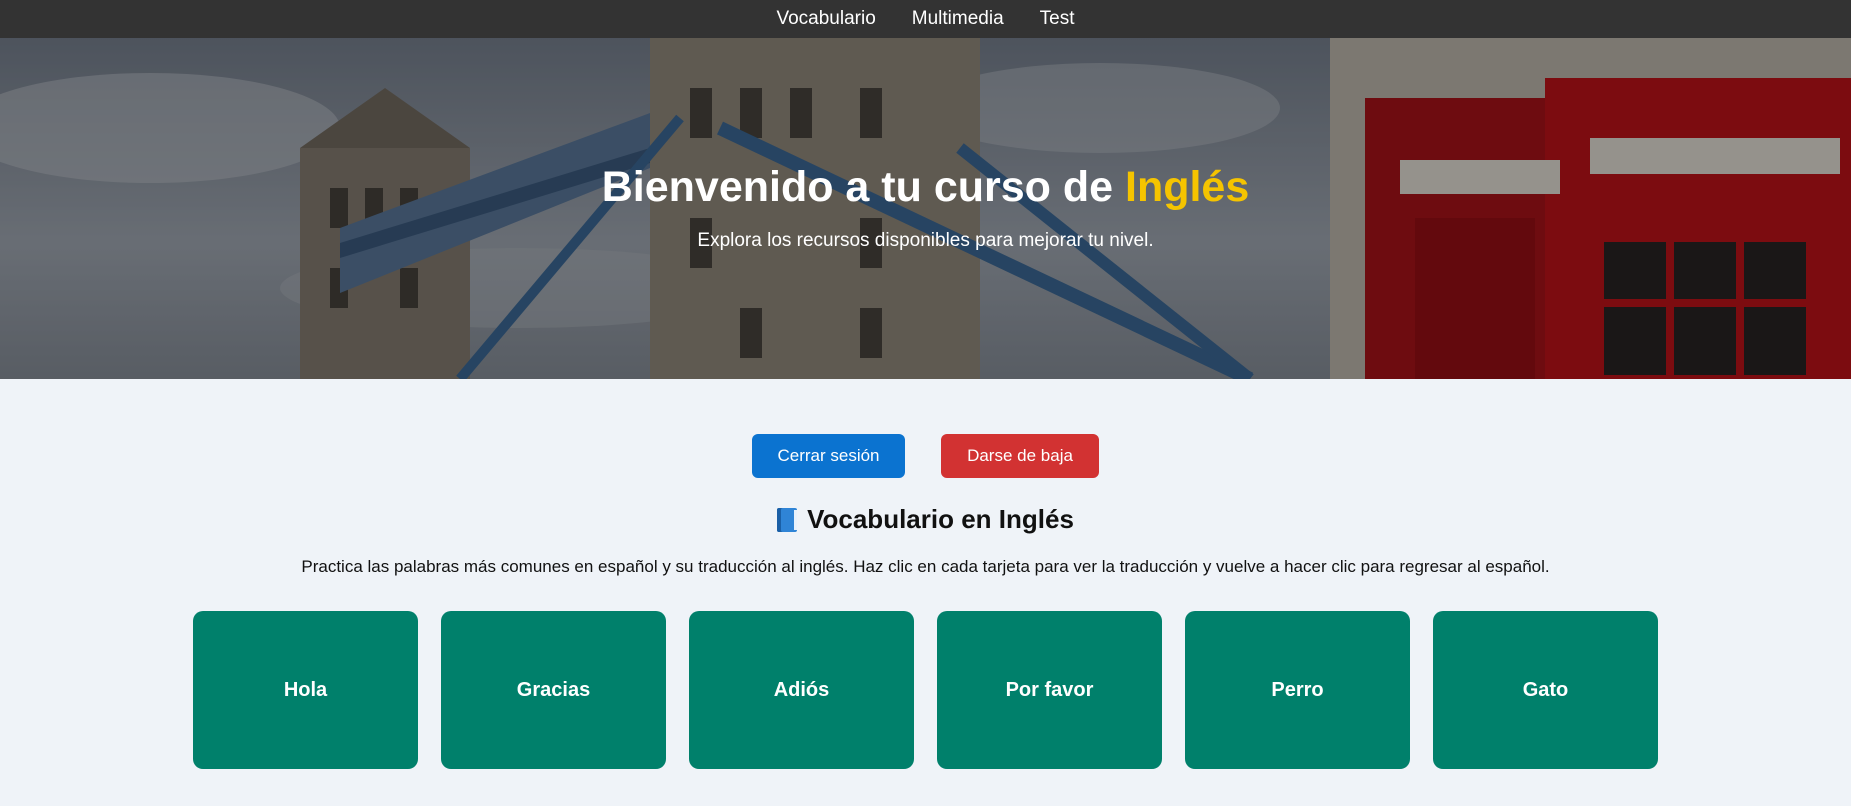 This screenshot has height=806, width=1851. I want to click on section-title-text: Vocabulario en Inglés, so click(940, 519).